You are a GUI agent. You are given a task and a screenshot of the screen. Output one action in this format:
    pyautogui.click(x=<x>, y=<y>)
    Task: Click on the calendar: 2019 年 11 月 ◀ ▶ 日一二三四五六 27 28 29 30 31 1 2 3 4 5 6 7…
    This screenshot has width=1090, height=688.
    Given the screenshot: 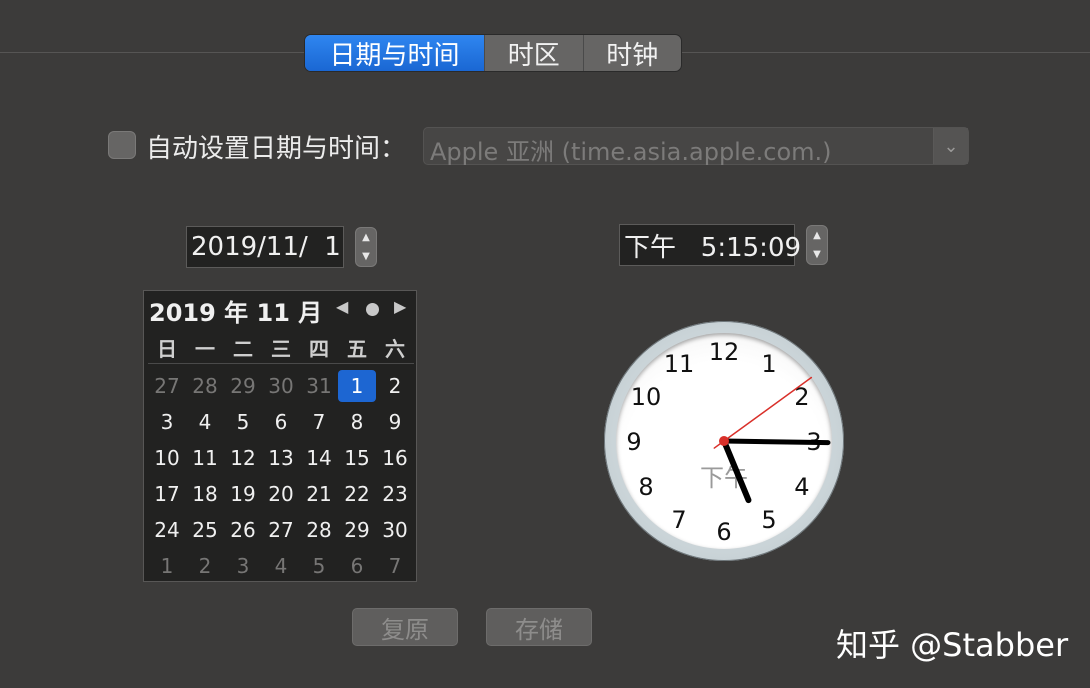 What is the action you would take?
    pyautogui.click(x=280, y=436)
    